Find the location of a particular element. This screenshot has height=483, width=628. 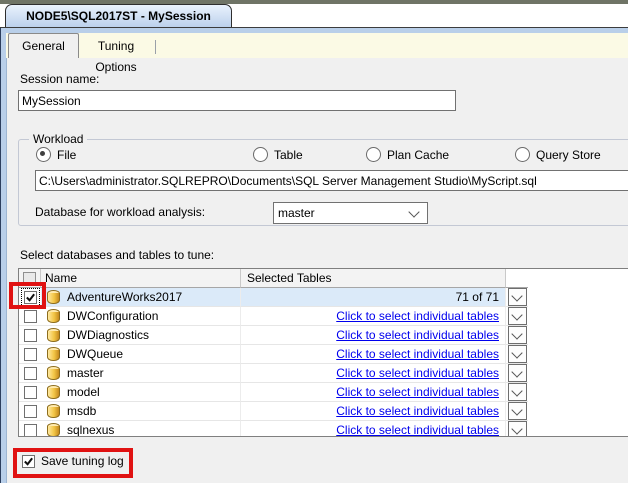

database-name-cell: sqlnexus is located at coordinates (141, 429).